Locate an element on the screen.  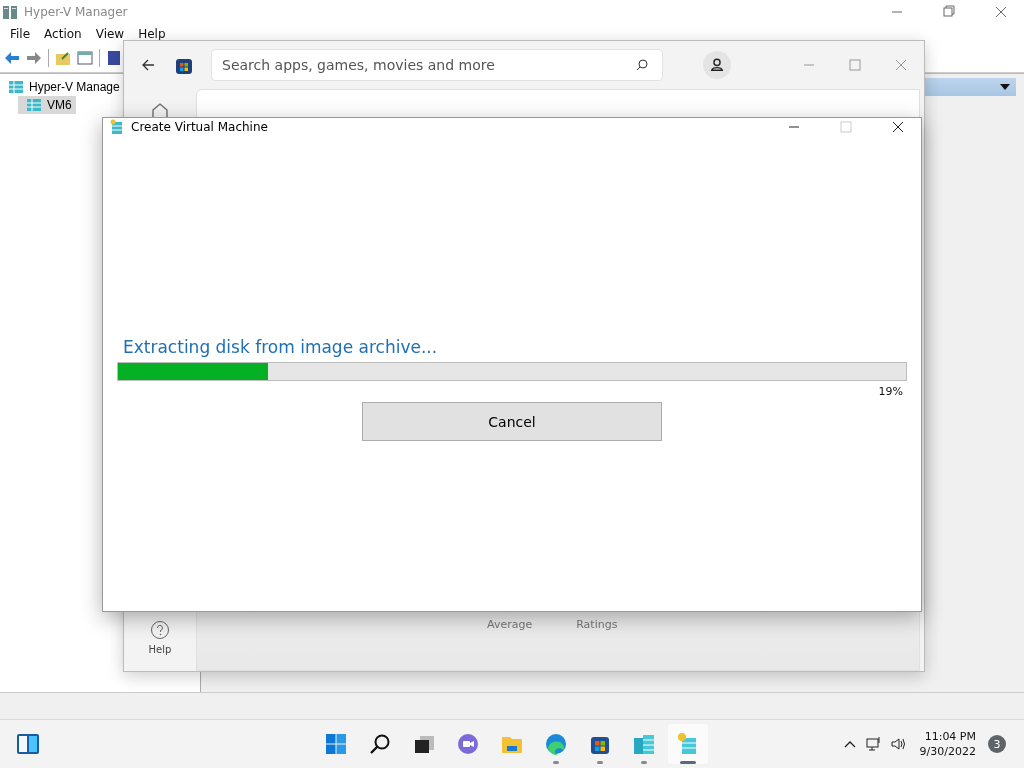
forward-arrow-icon is located at coordinates (34, 58).